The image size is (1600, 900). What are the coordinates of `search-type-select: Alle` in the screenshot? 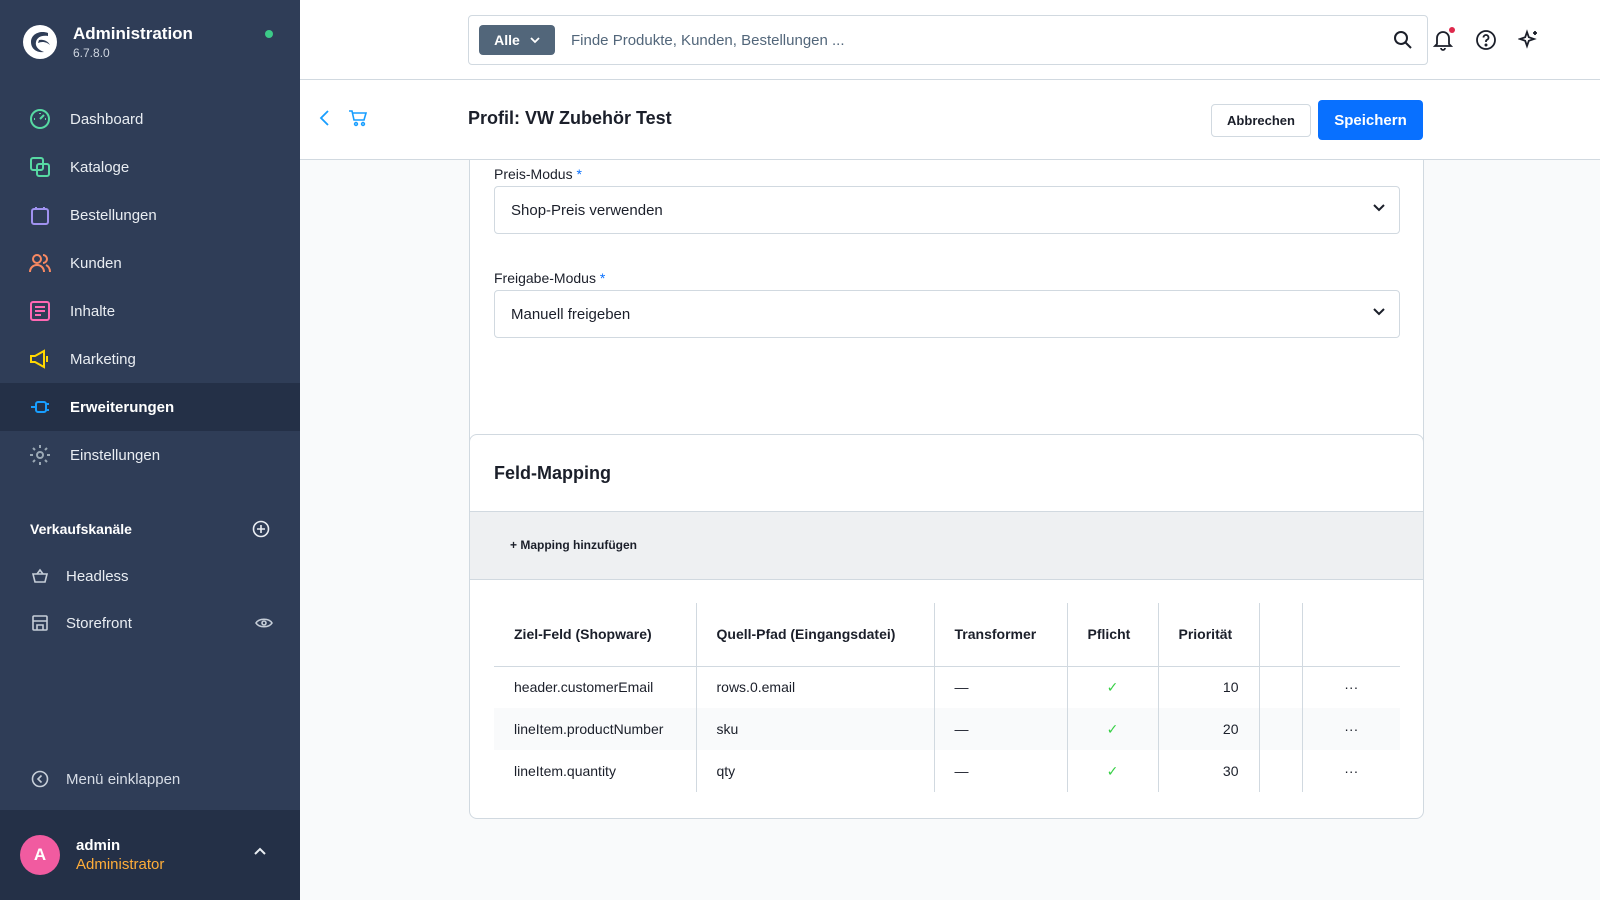 It's located at (517, 40).